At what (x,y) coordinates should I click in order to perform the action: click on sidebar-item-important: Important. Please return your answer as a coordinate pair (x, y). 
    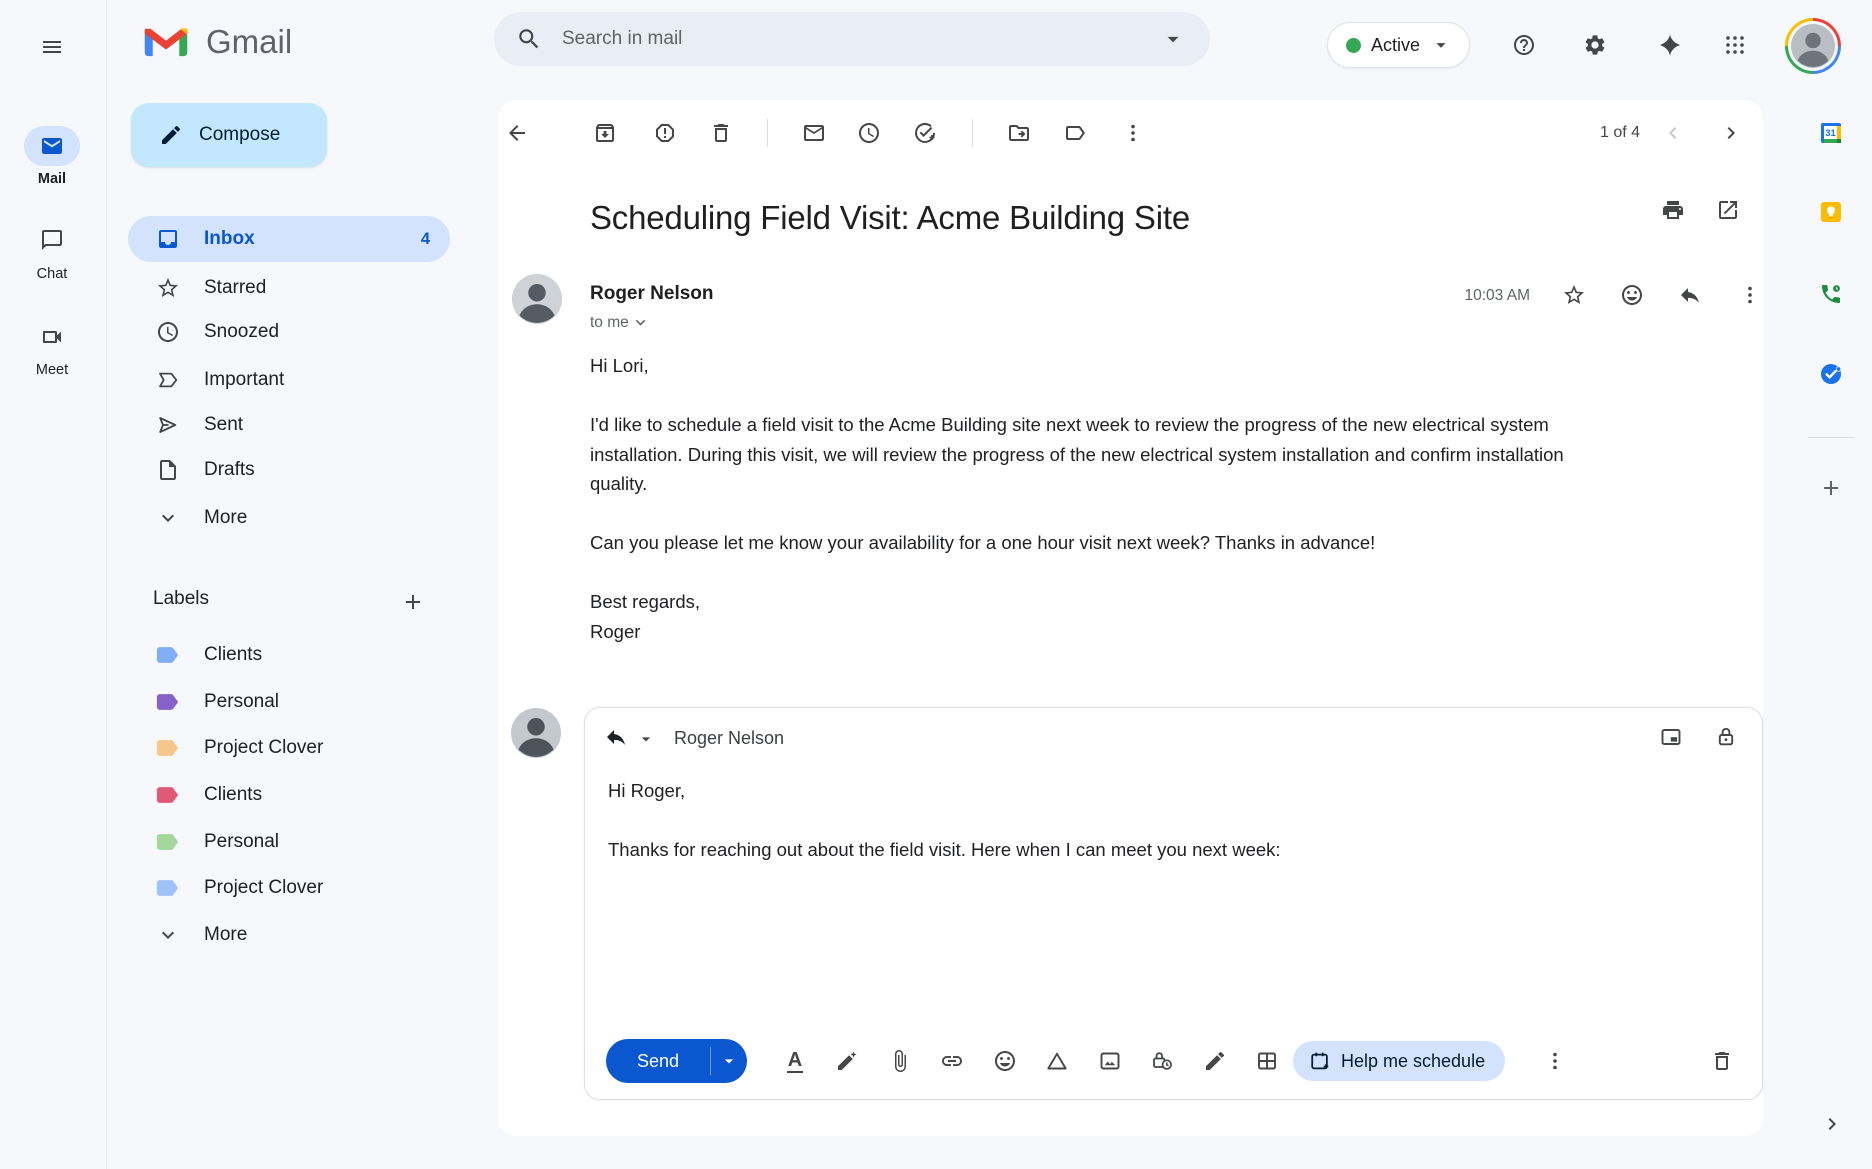
    Looking at the image, I should click on (289, 380).